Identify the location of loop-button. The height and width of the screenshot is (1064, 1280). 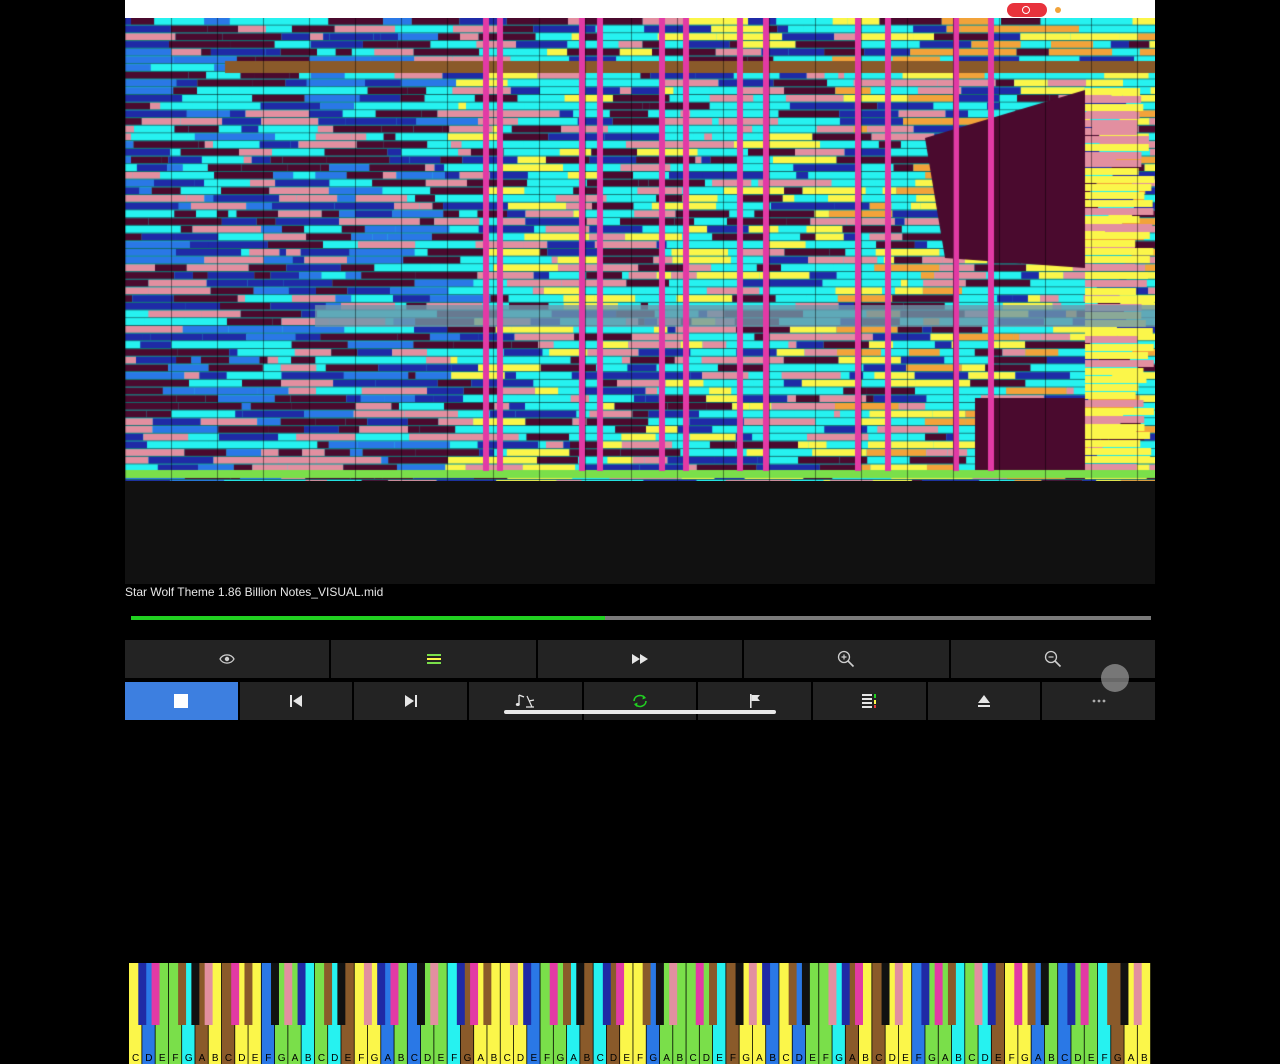
(640, 701).